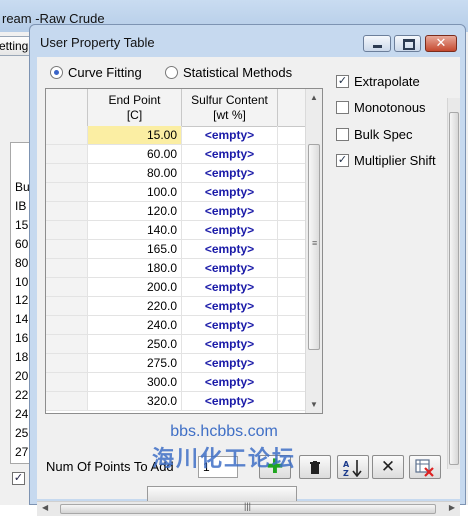 The width and height of the screenshot is (468, 516). I want to click on dialog-horizontal-scrollbar: ◀ ||| ▶, so click(248, 508).